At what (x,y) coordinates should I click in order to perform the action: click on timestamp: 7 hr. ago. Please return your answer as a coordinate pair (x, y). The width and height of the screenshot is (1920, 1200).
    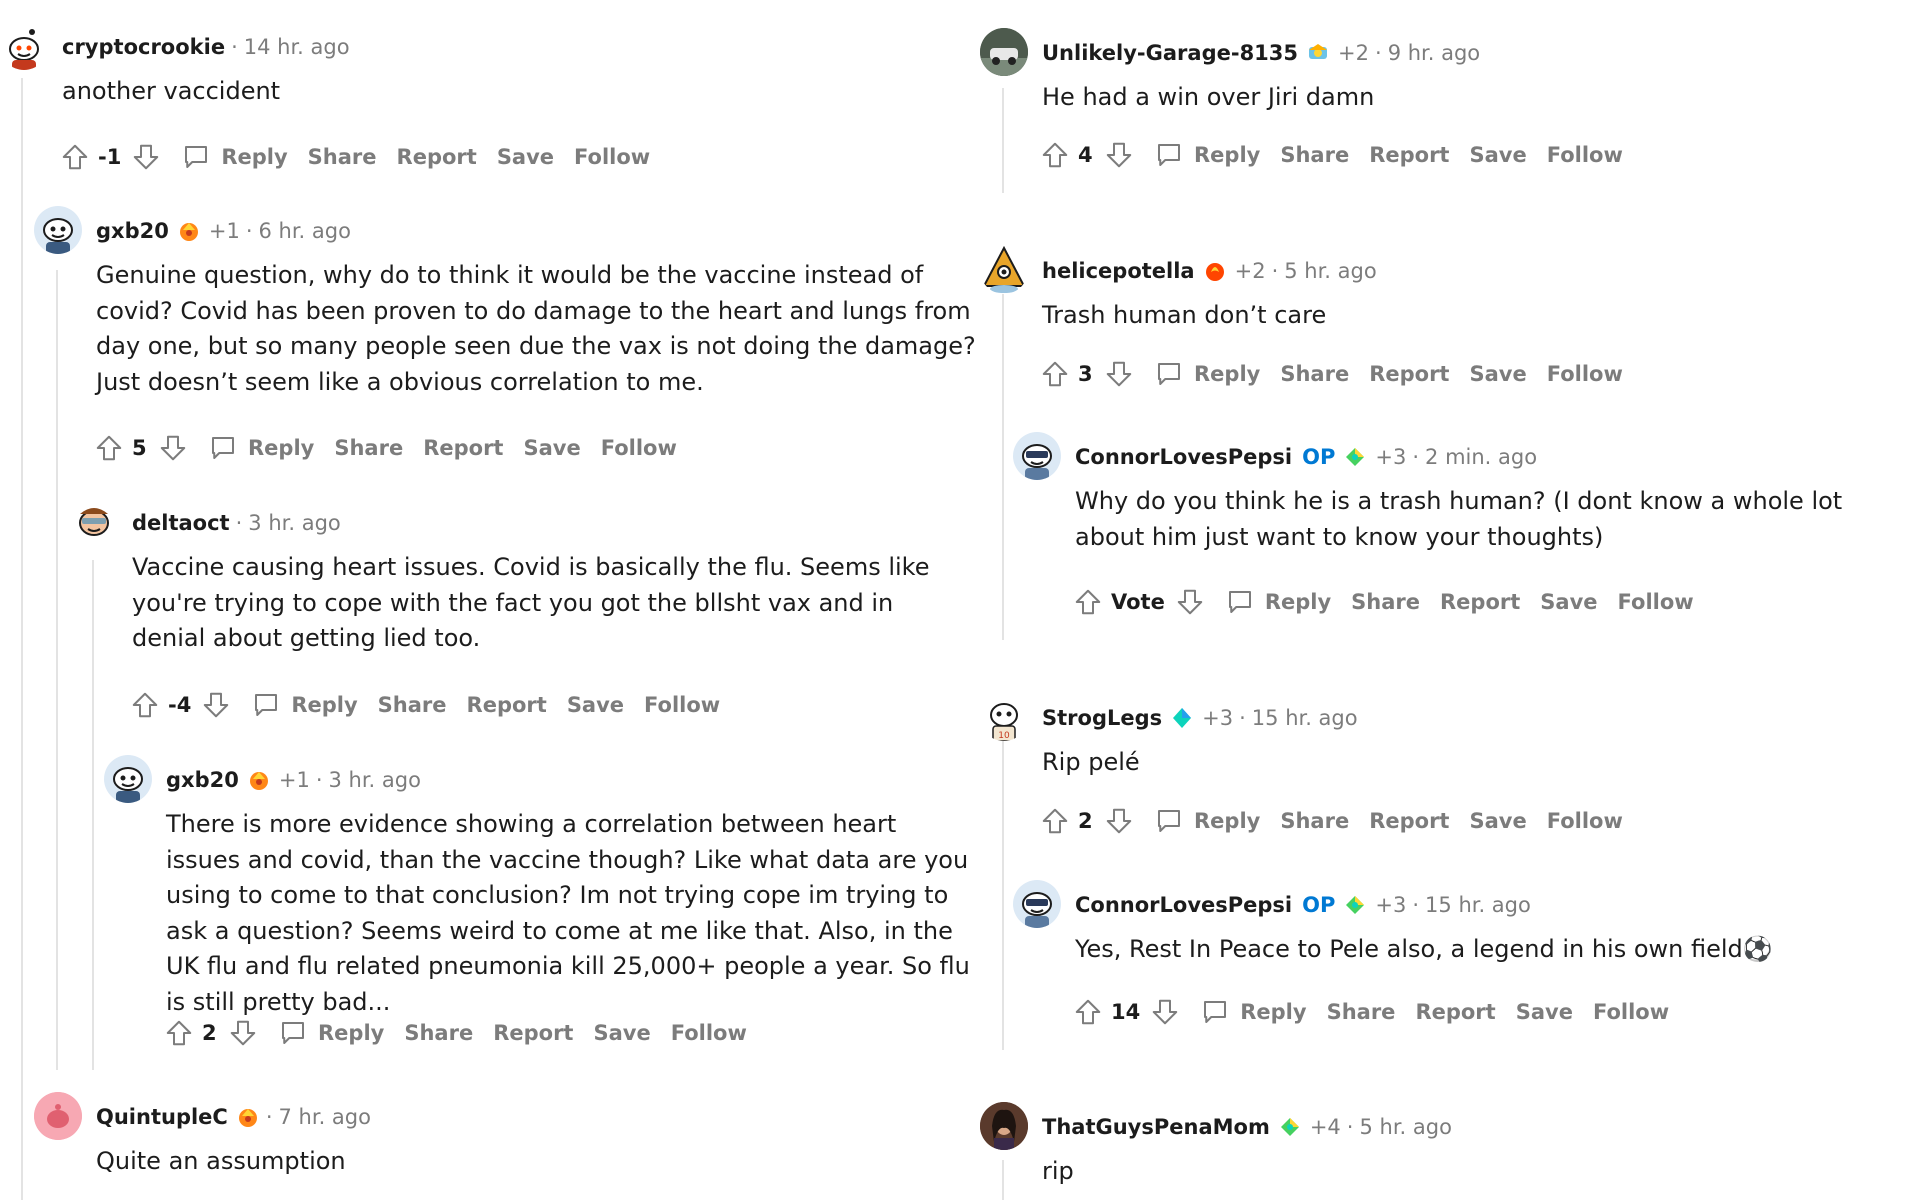
    Looking at the image, I should click on (325, 1117).